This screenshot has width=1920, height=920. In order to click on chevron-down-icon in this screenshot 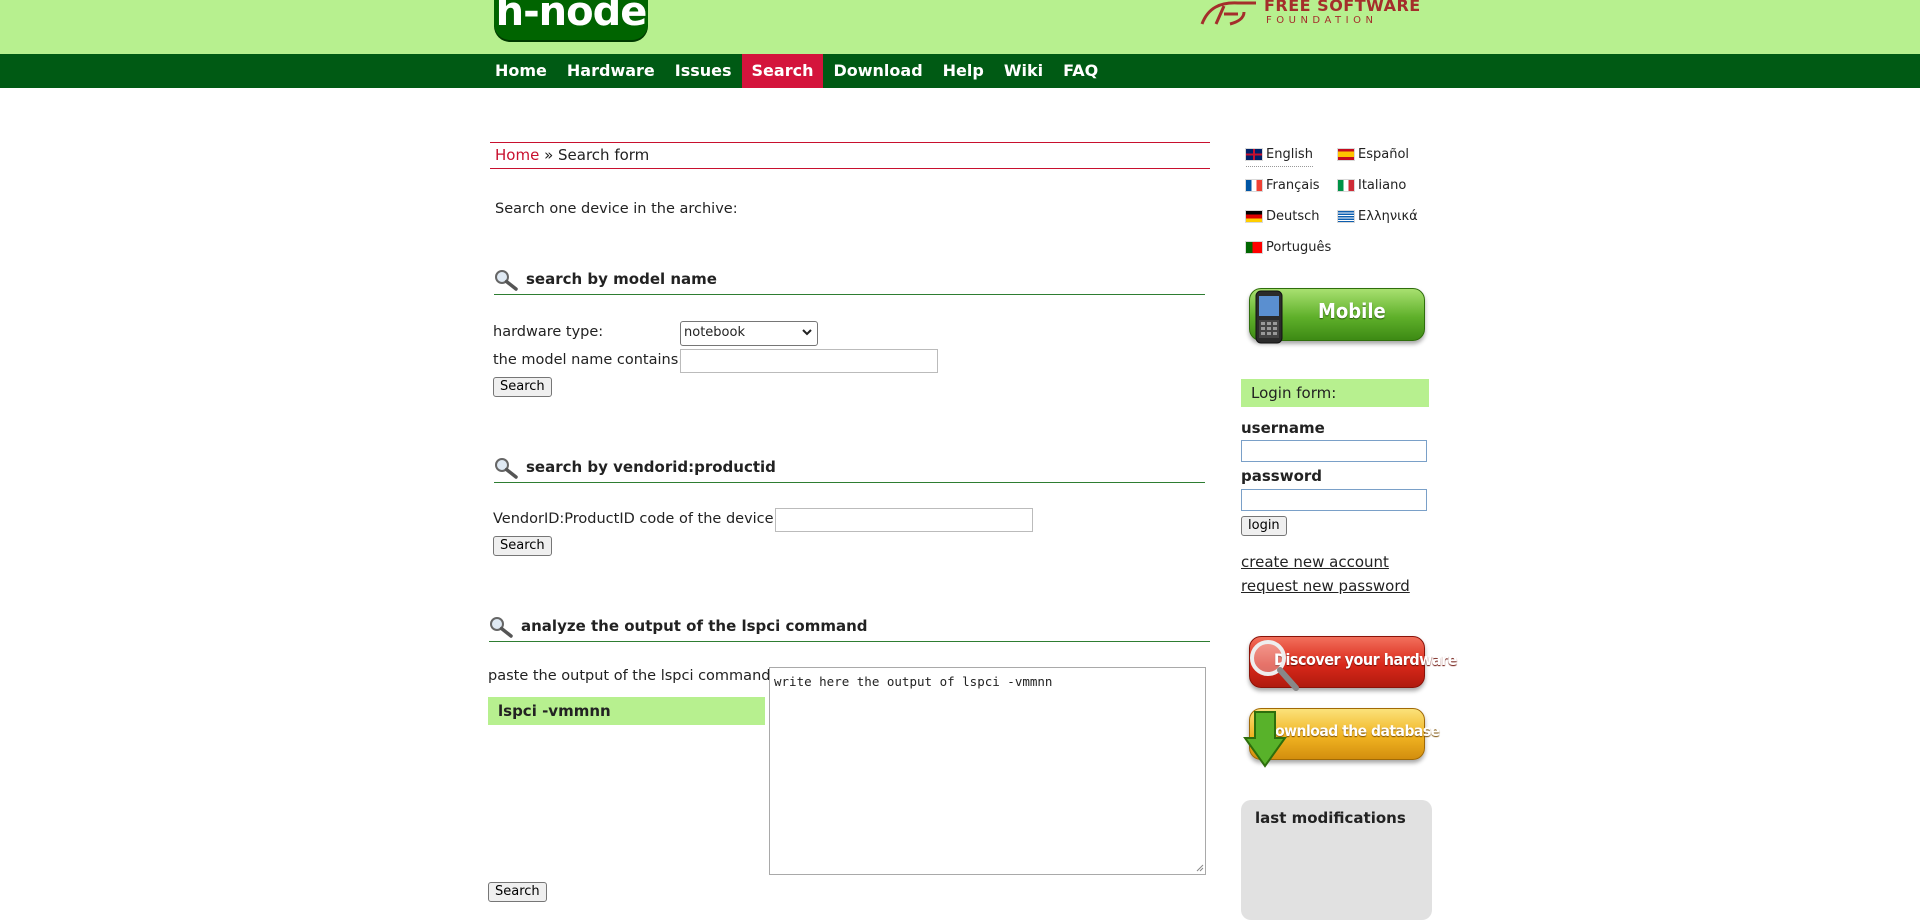, I will do `click(807, 332)`.